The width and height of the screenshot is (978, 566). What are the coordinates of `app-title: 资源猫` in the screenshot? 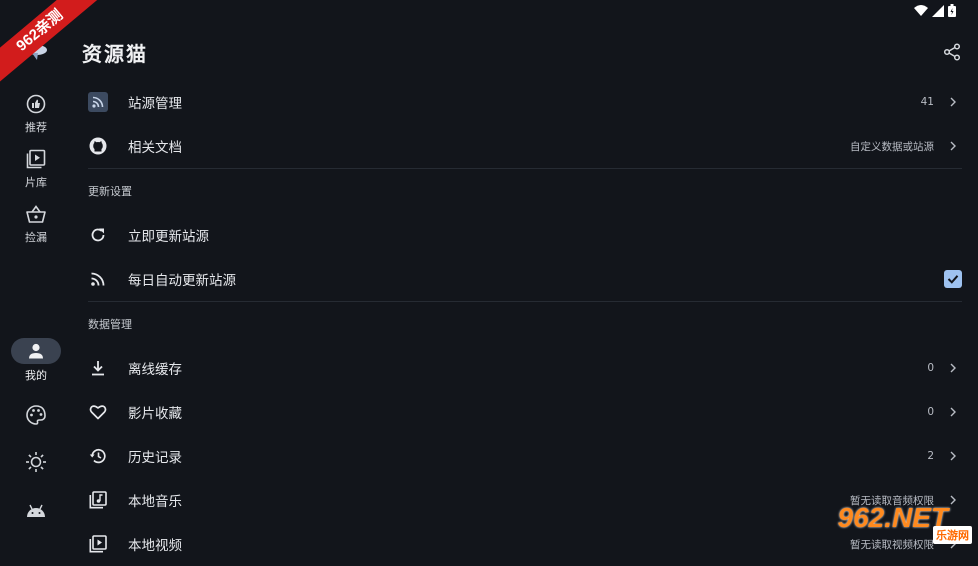 It's located at (115, 54).